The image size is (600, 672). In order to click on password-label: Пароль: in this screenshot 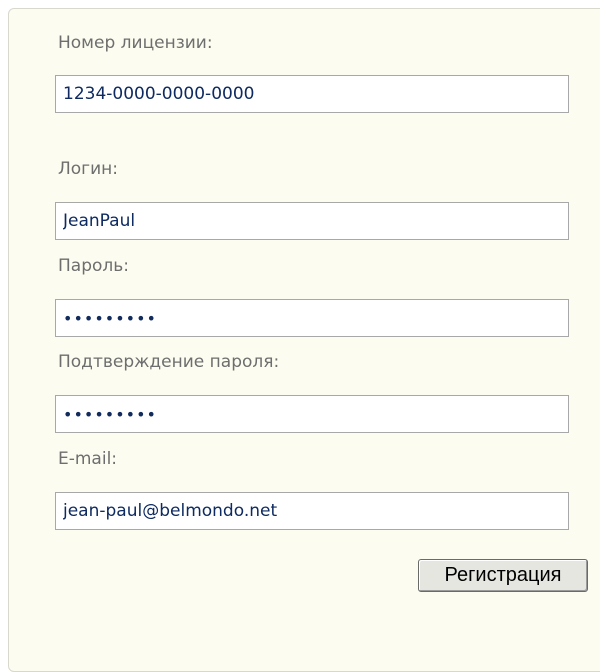, I will do `click(94, 266)`.